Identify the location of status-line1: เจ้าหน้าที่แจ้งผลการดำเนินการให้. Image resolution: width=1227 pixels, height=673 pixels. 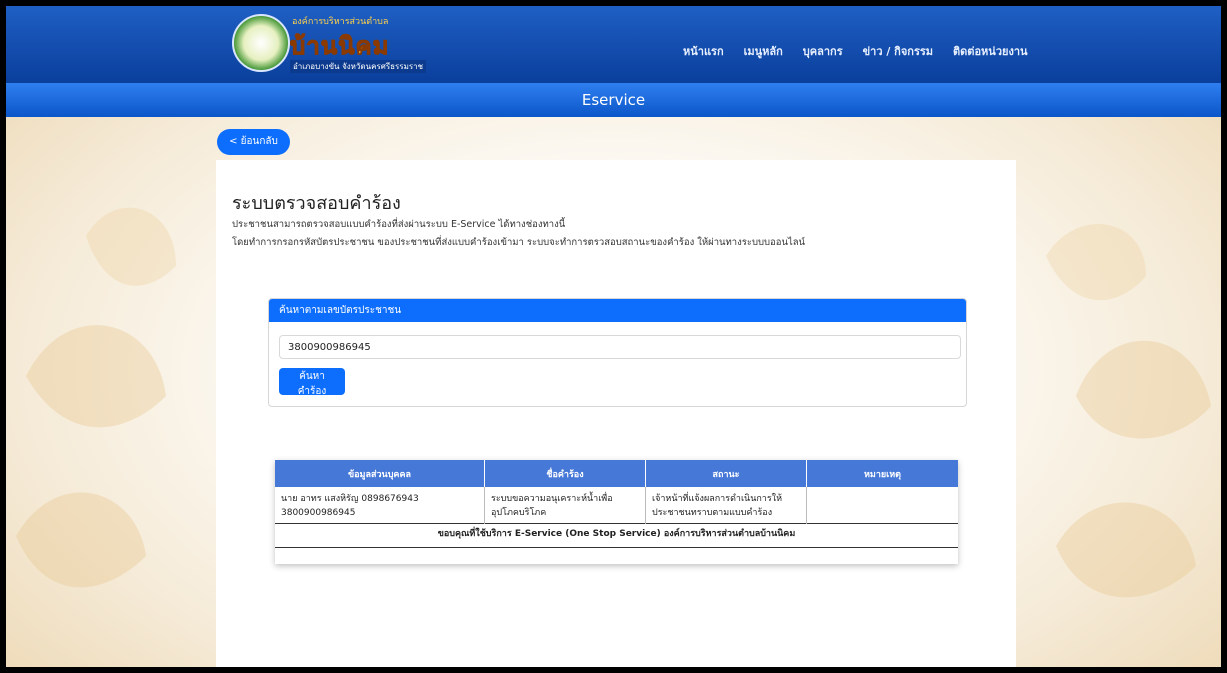
(717, 499).